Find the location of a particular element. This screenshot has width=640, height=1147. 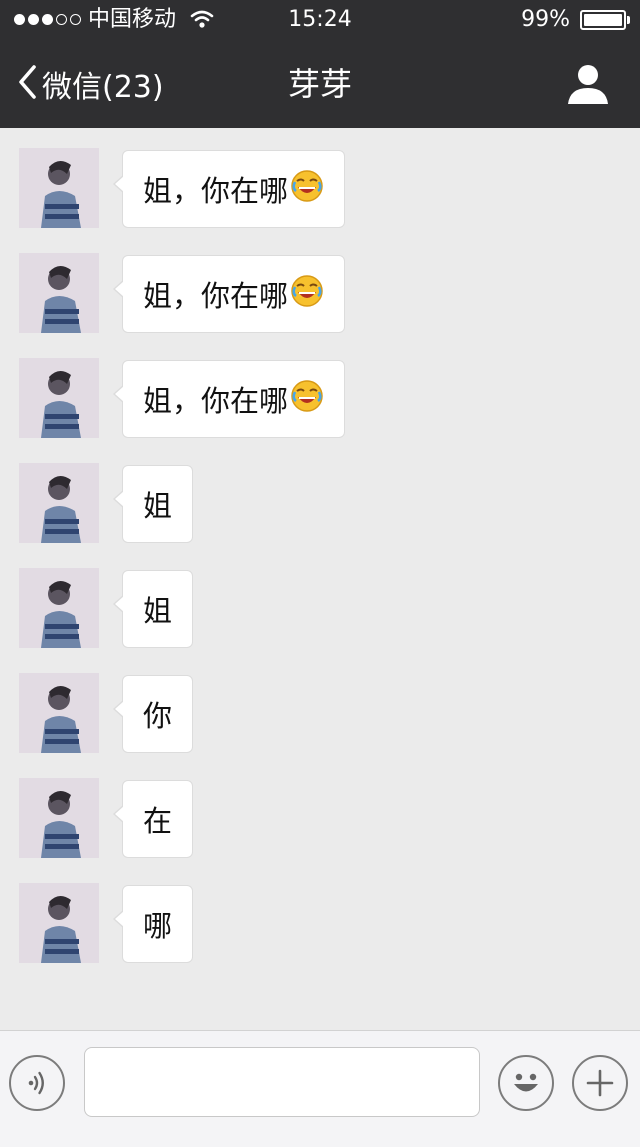

voice-button is located at coordinates (37, 1083).